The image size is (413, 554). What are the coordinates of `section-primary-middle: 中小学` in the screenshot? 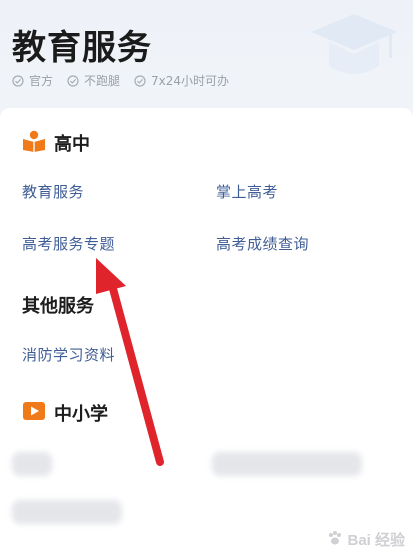 It's located at (65, 413).